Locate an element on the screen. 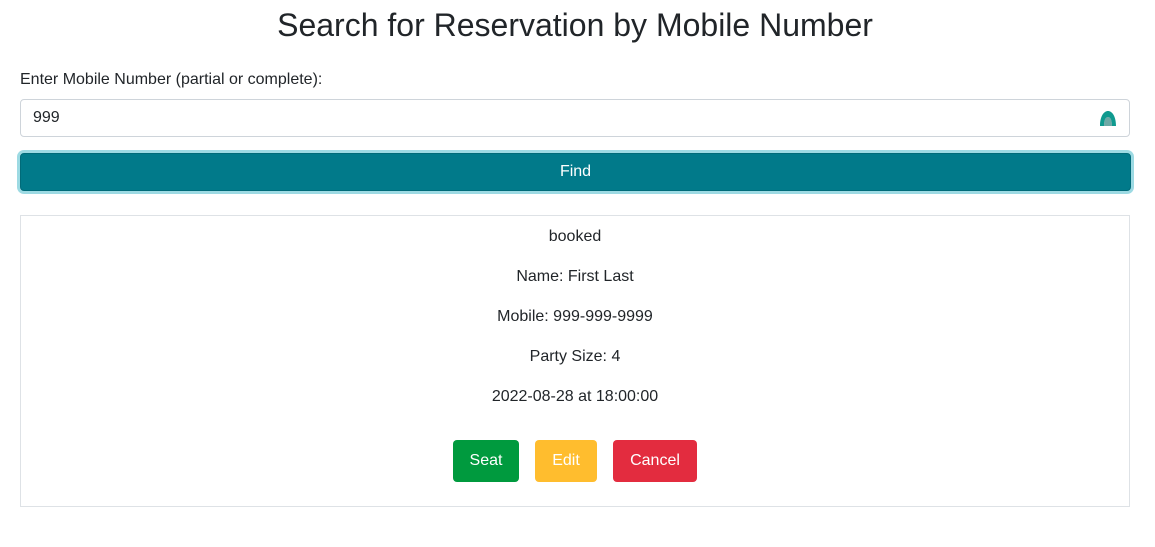 The height and width of the screenshot is (547, 1155). mobile-number-input is located at coordinates (575, 118).